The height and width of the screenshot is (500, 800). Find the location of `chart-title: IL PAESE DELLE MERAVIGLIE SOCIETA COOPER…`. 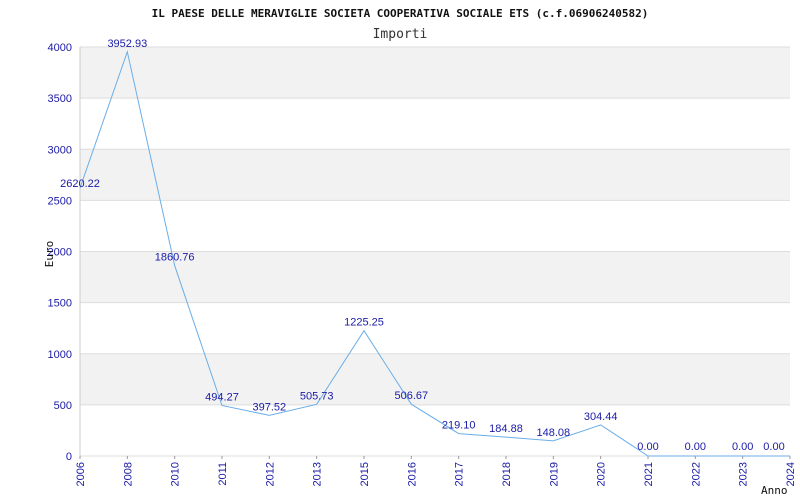

chart-title: IL PAESE DELLE MERAVIGLIE SOCIETA COOPER… is located at coordinates (400, 13).